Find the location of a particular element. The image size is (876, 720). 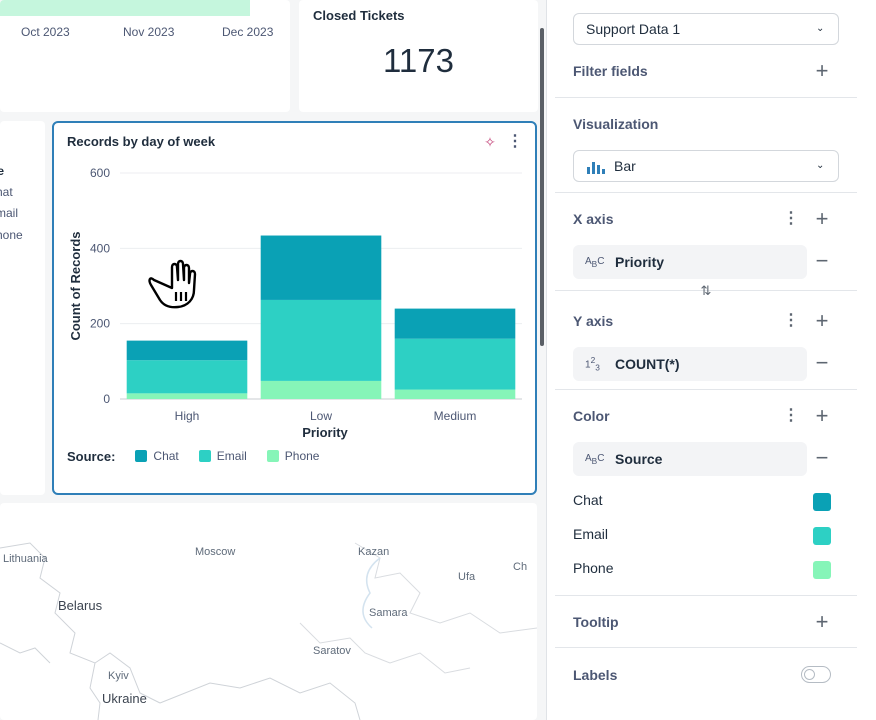

y-axis-field-label: COUNT(*) is located at coordinates (647, 364).